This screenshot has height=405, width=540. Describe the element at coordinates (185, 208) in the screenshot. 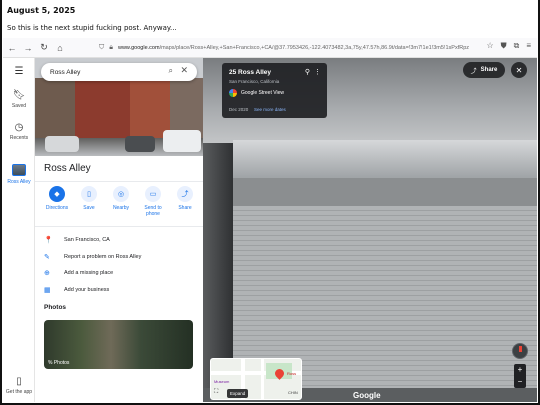

I see `action-label: Share` at that location.